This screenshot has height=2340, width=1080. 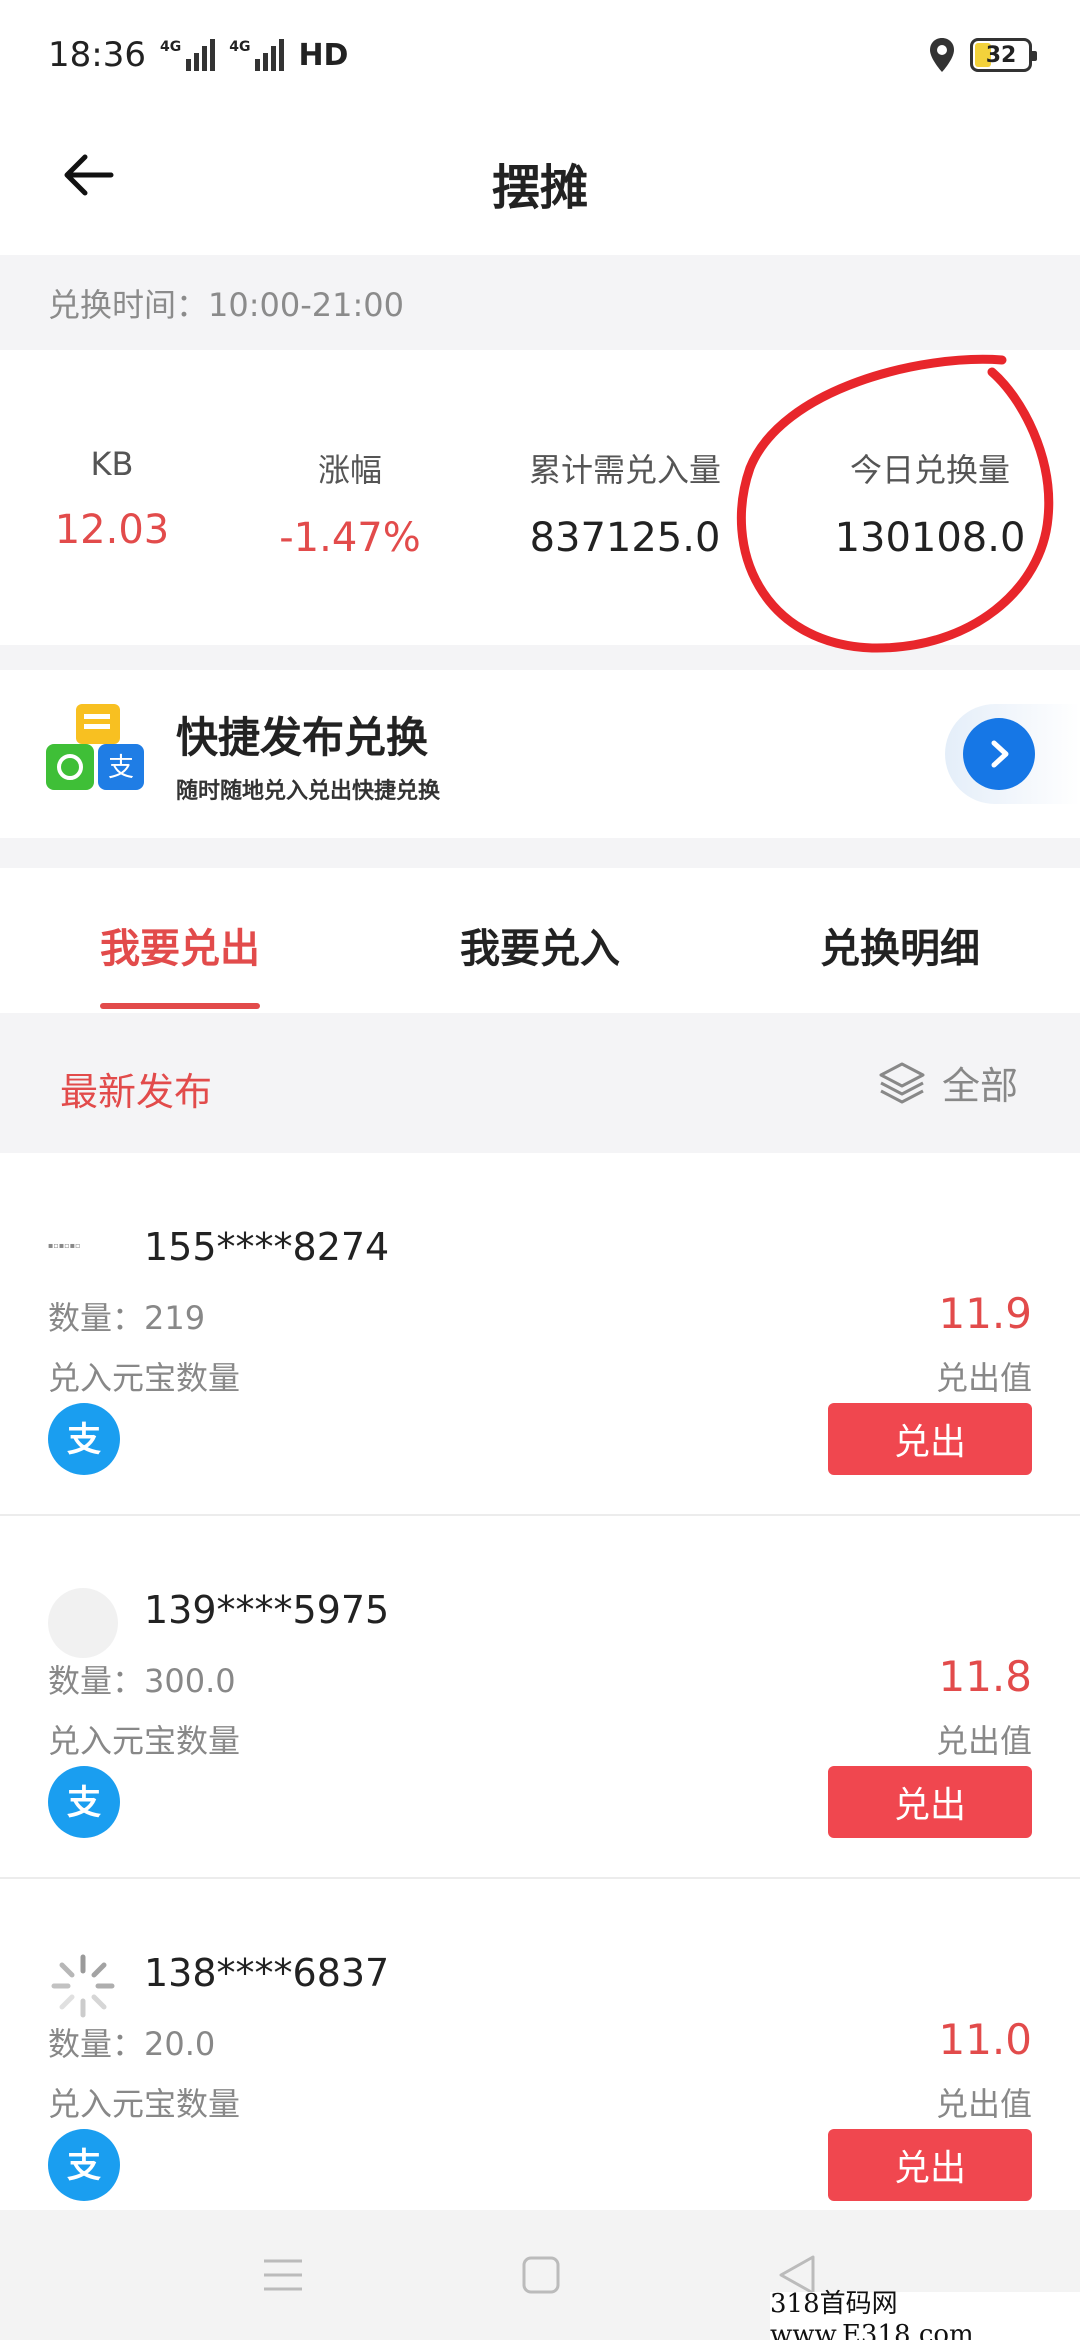 I want to click on location-icon, so click(x=942, y=55).